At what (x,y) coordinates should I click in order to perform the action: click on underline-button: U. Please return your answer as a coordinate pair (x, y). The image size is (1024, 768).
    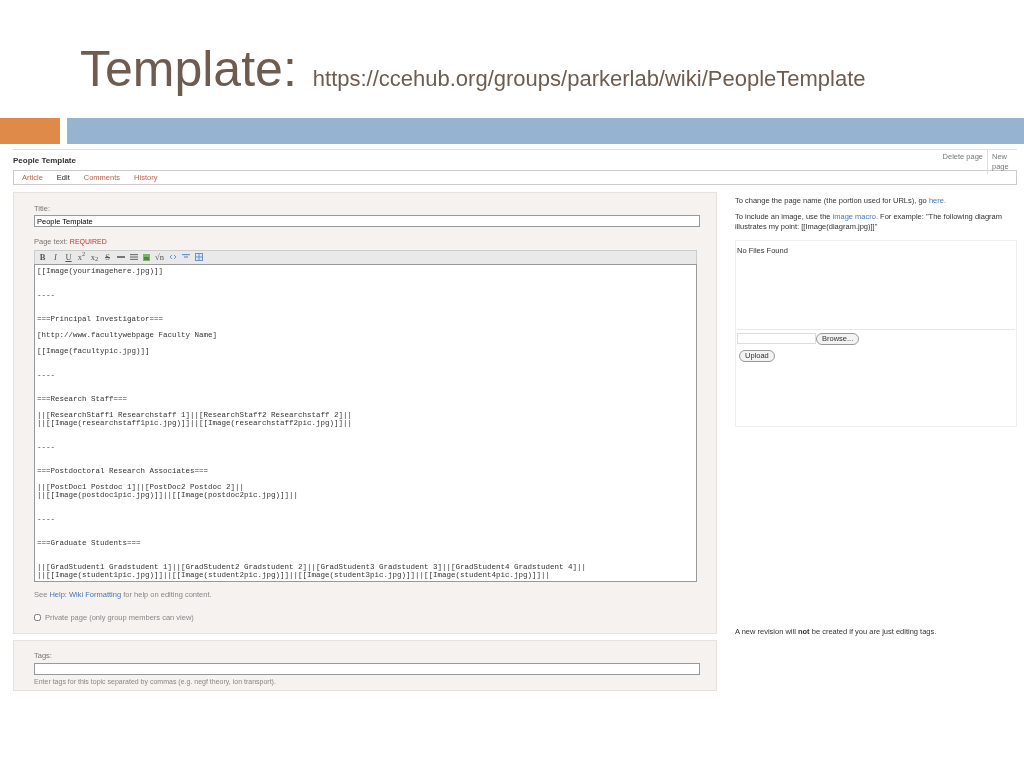
    Looking at the image, I should click on (68, 257).